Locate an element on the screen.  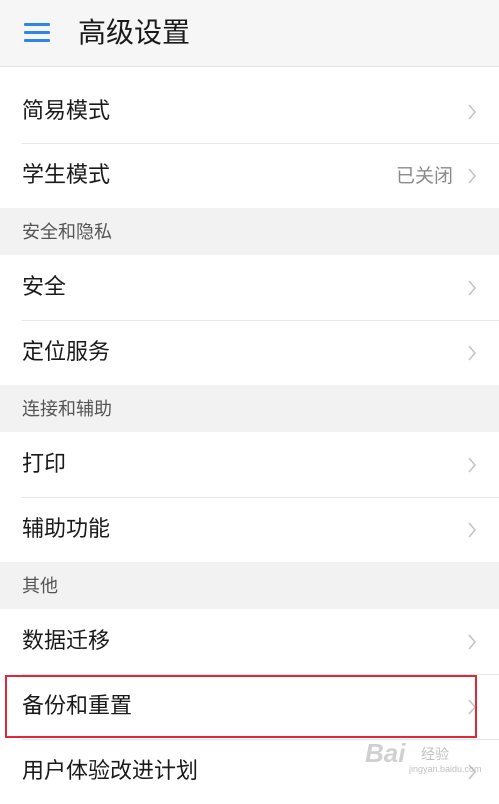
settings-item-location-services: 定位服务 is located at coordinates (249, 353).